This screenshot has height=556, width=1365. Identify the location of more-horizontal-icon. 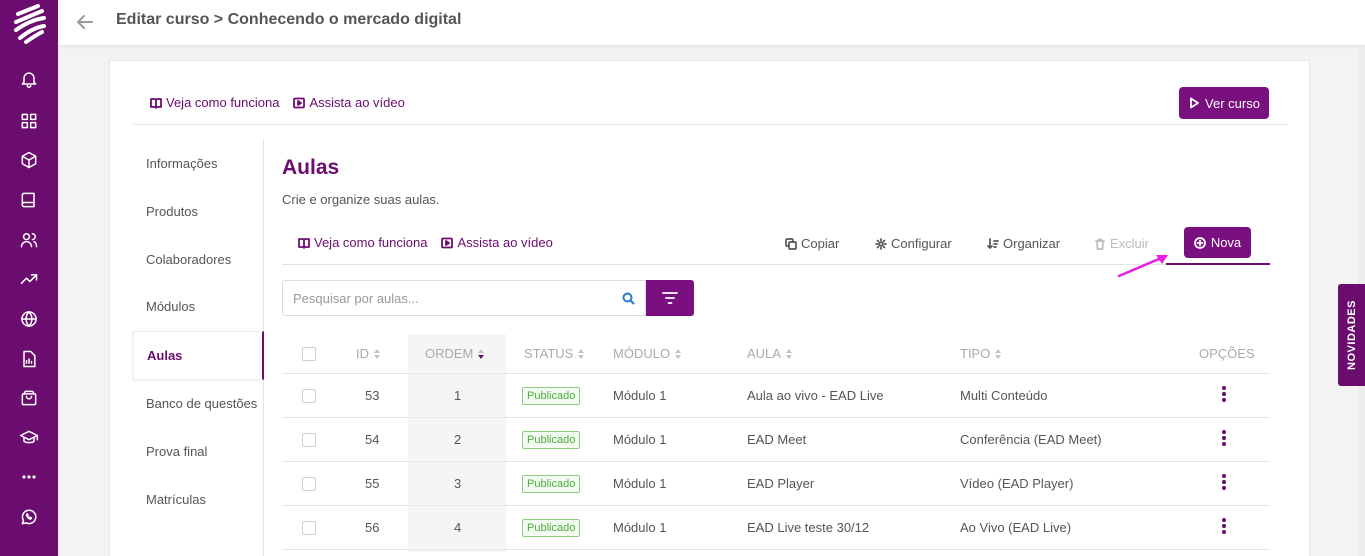
(29, 477).